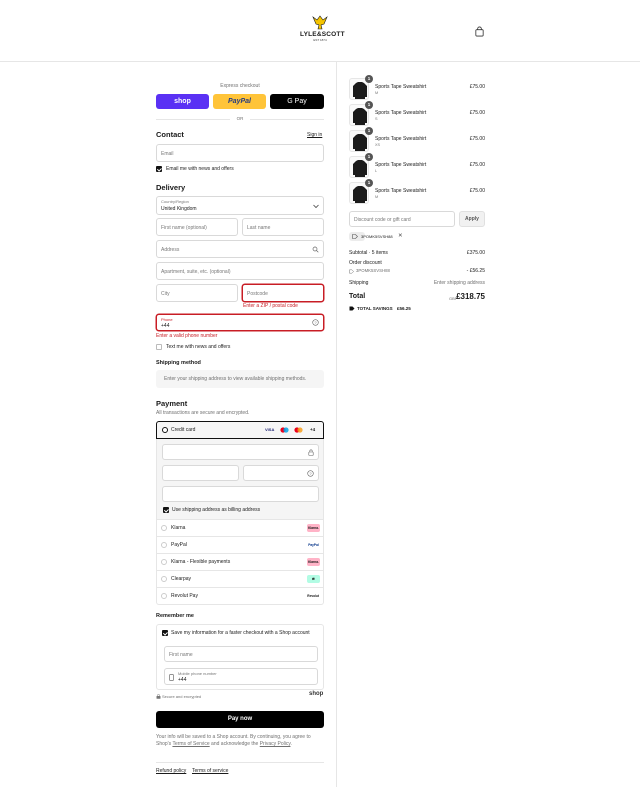 This screenshot has width=640, height=787. Describe the element at coordinates (479, 31) in the screenshot. I see `shopping-bag-icon` at that location.